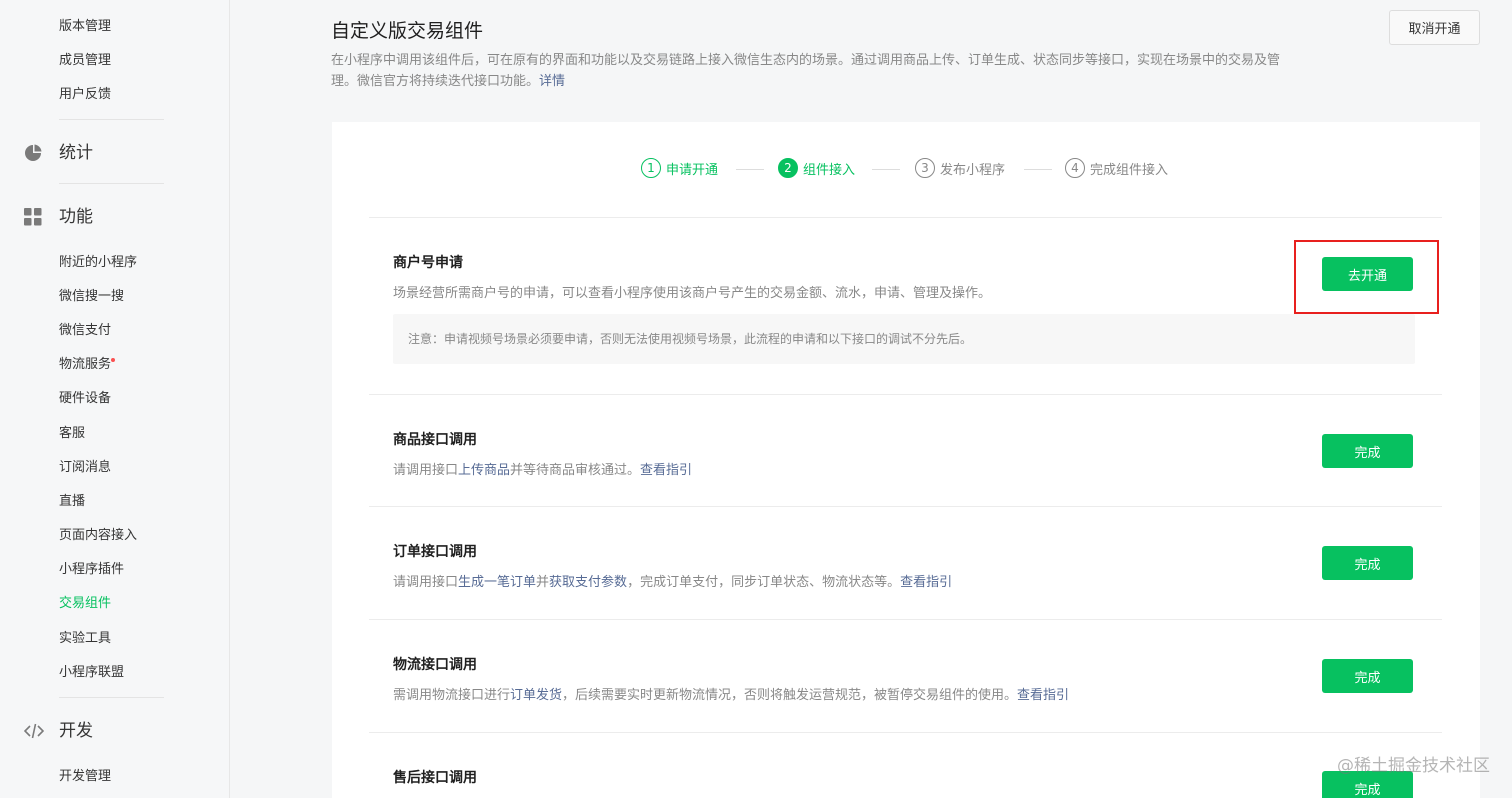 The height and width of the screenshot is (798, 1512). I want to click on desc-text: ，后续需要实时更新物流情况，否则将触发运营规范，被暂停交易组件的使用。, so click(790, 695).